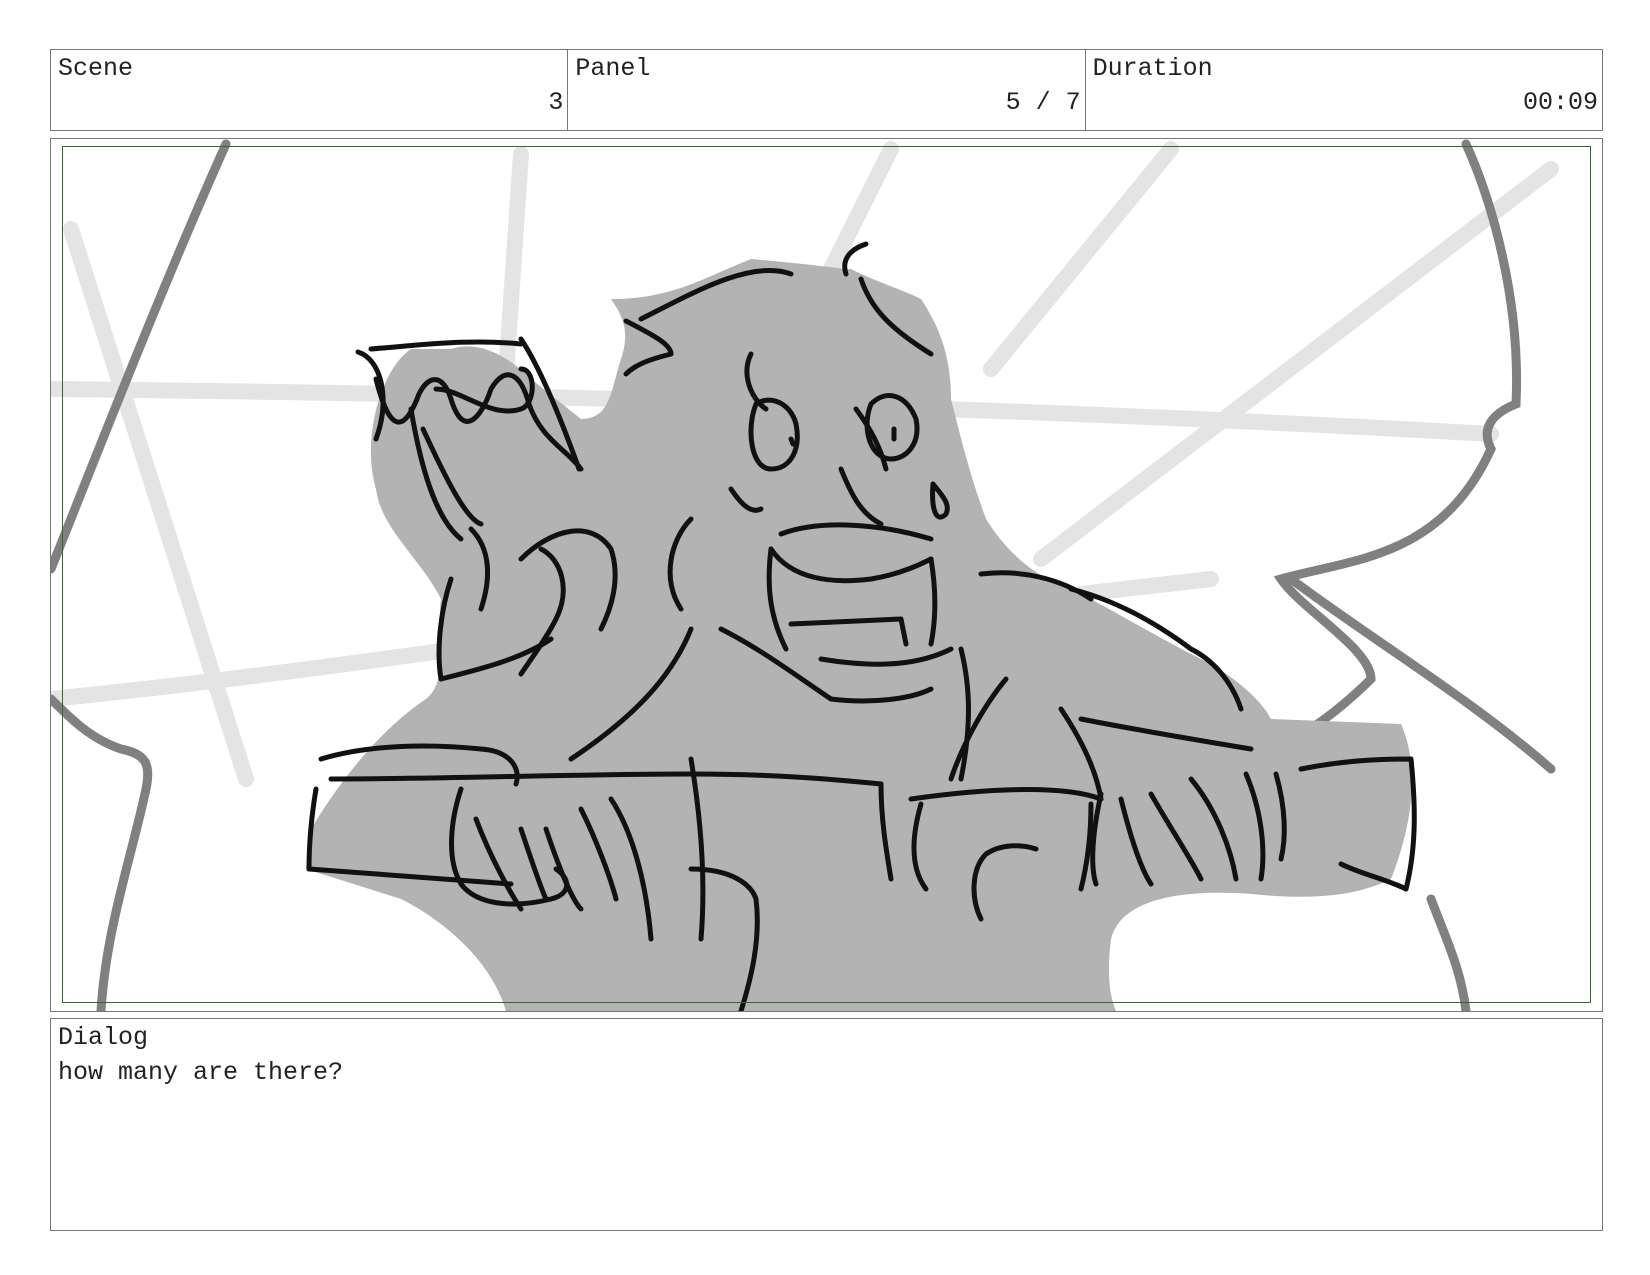 This screenshot has height=1275, width=1650. I want to click on scene-value: 3, so click(556, 102).